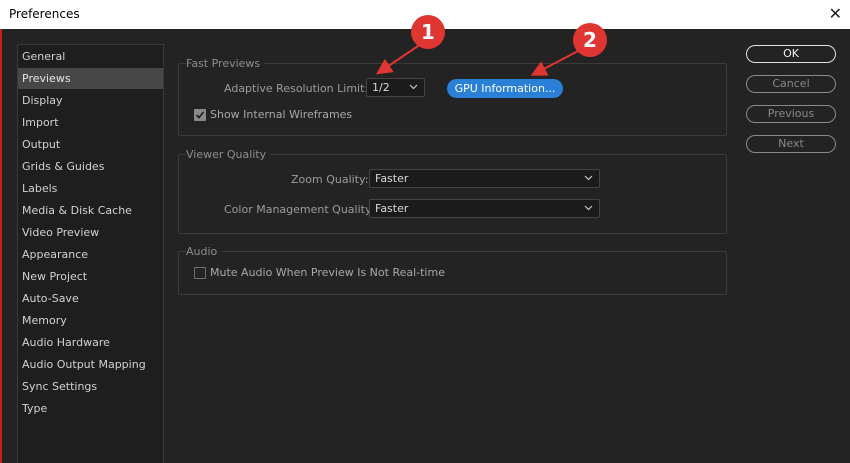 The image size is (850, 463). I want to click on show-wireframes-checkbox, so click(200, 115).